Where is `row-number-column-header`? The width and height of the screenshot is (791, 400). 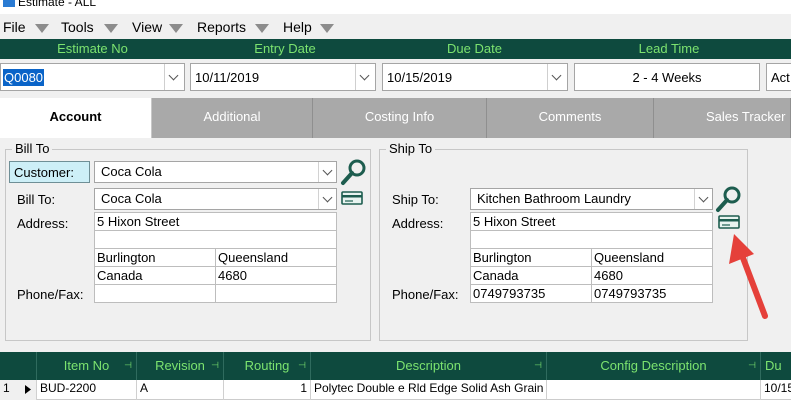 row-number-column-header is located at coordinates (18, 366).